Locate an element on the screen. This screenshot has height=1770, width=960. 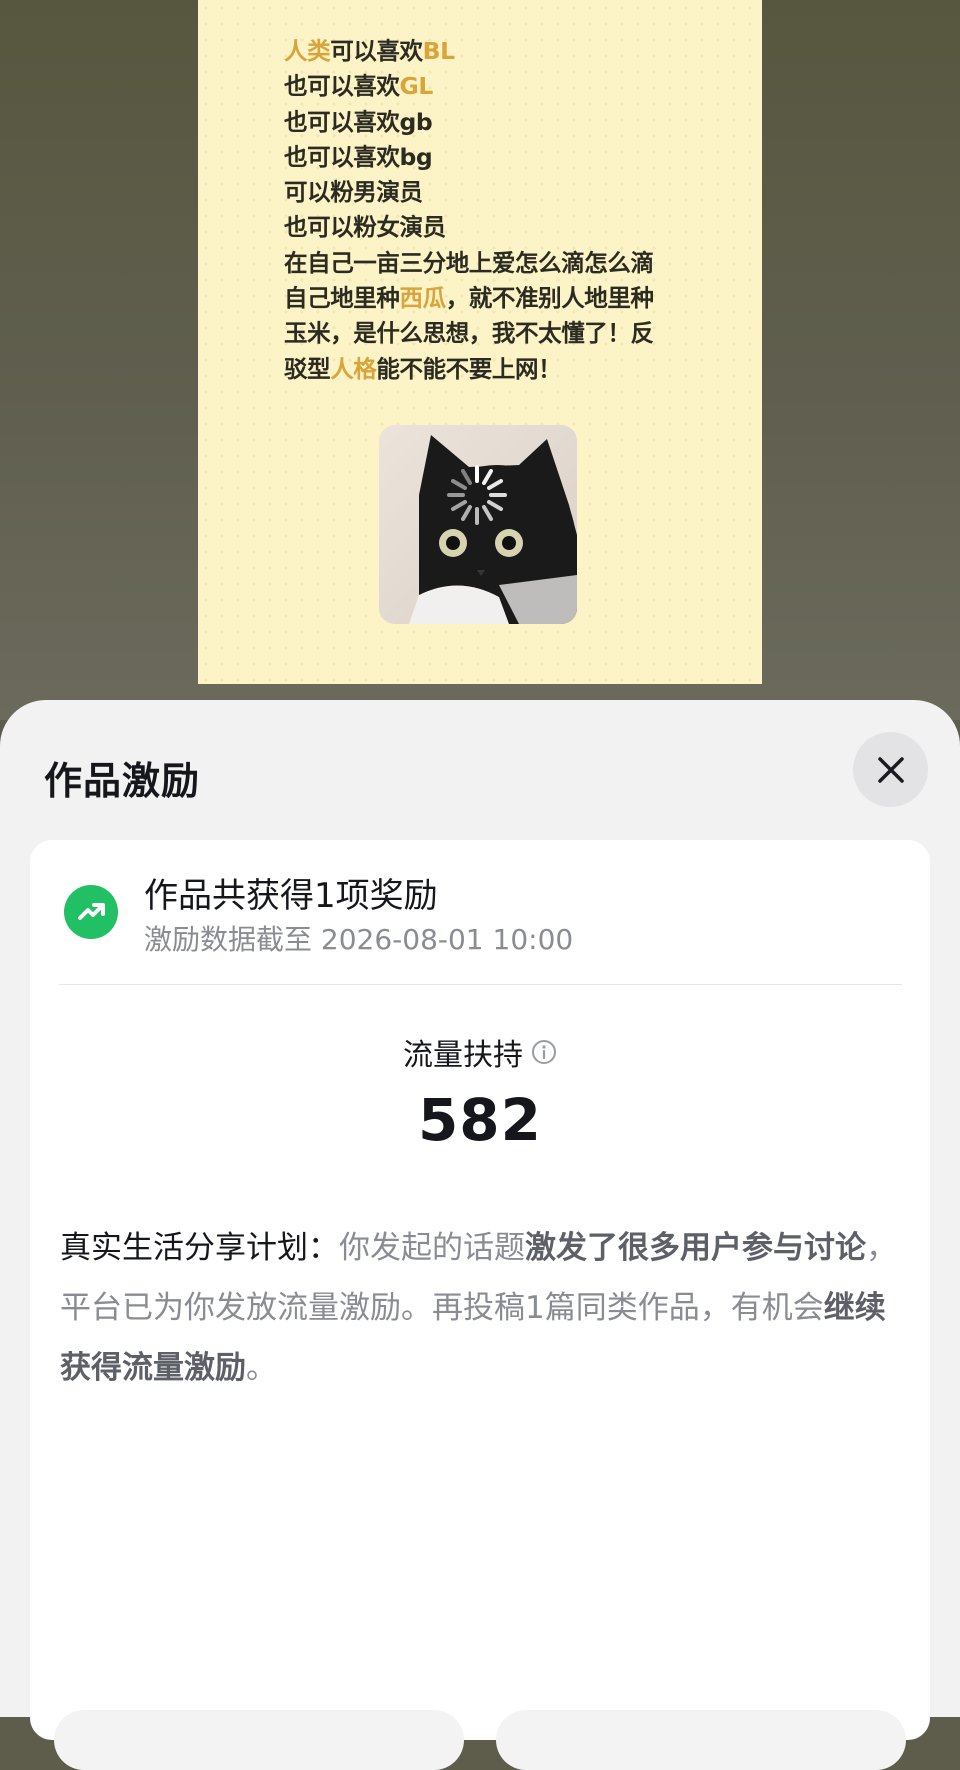
post-text: 玉米，是什么思想，我不太懂了！反 is located at coordinates (469, 333).